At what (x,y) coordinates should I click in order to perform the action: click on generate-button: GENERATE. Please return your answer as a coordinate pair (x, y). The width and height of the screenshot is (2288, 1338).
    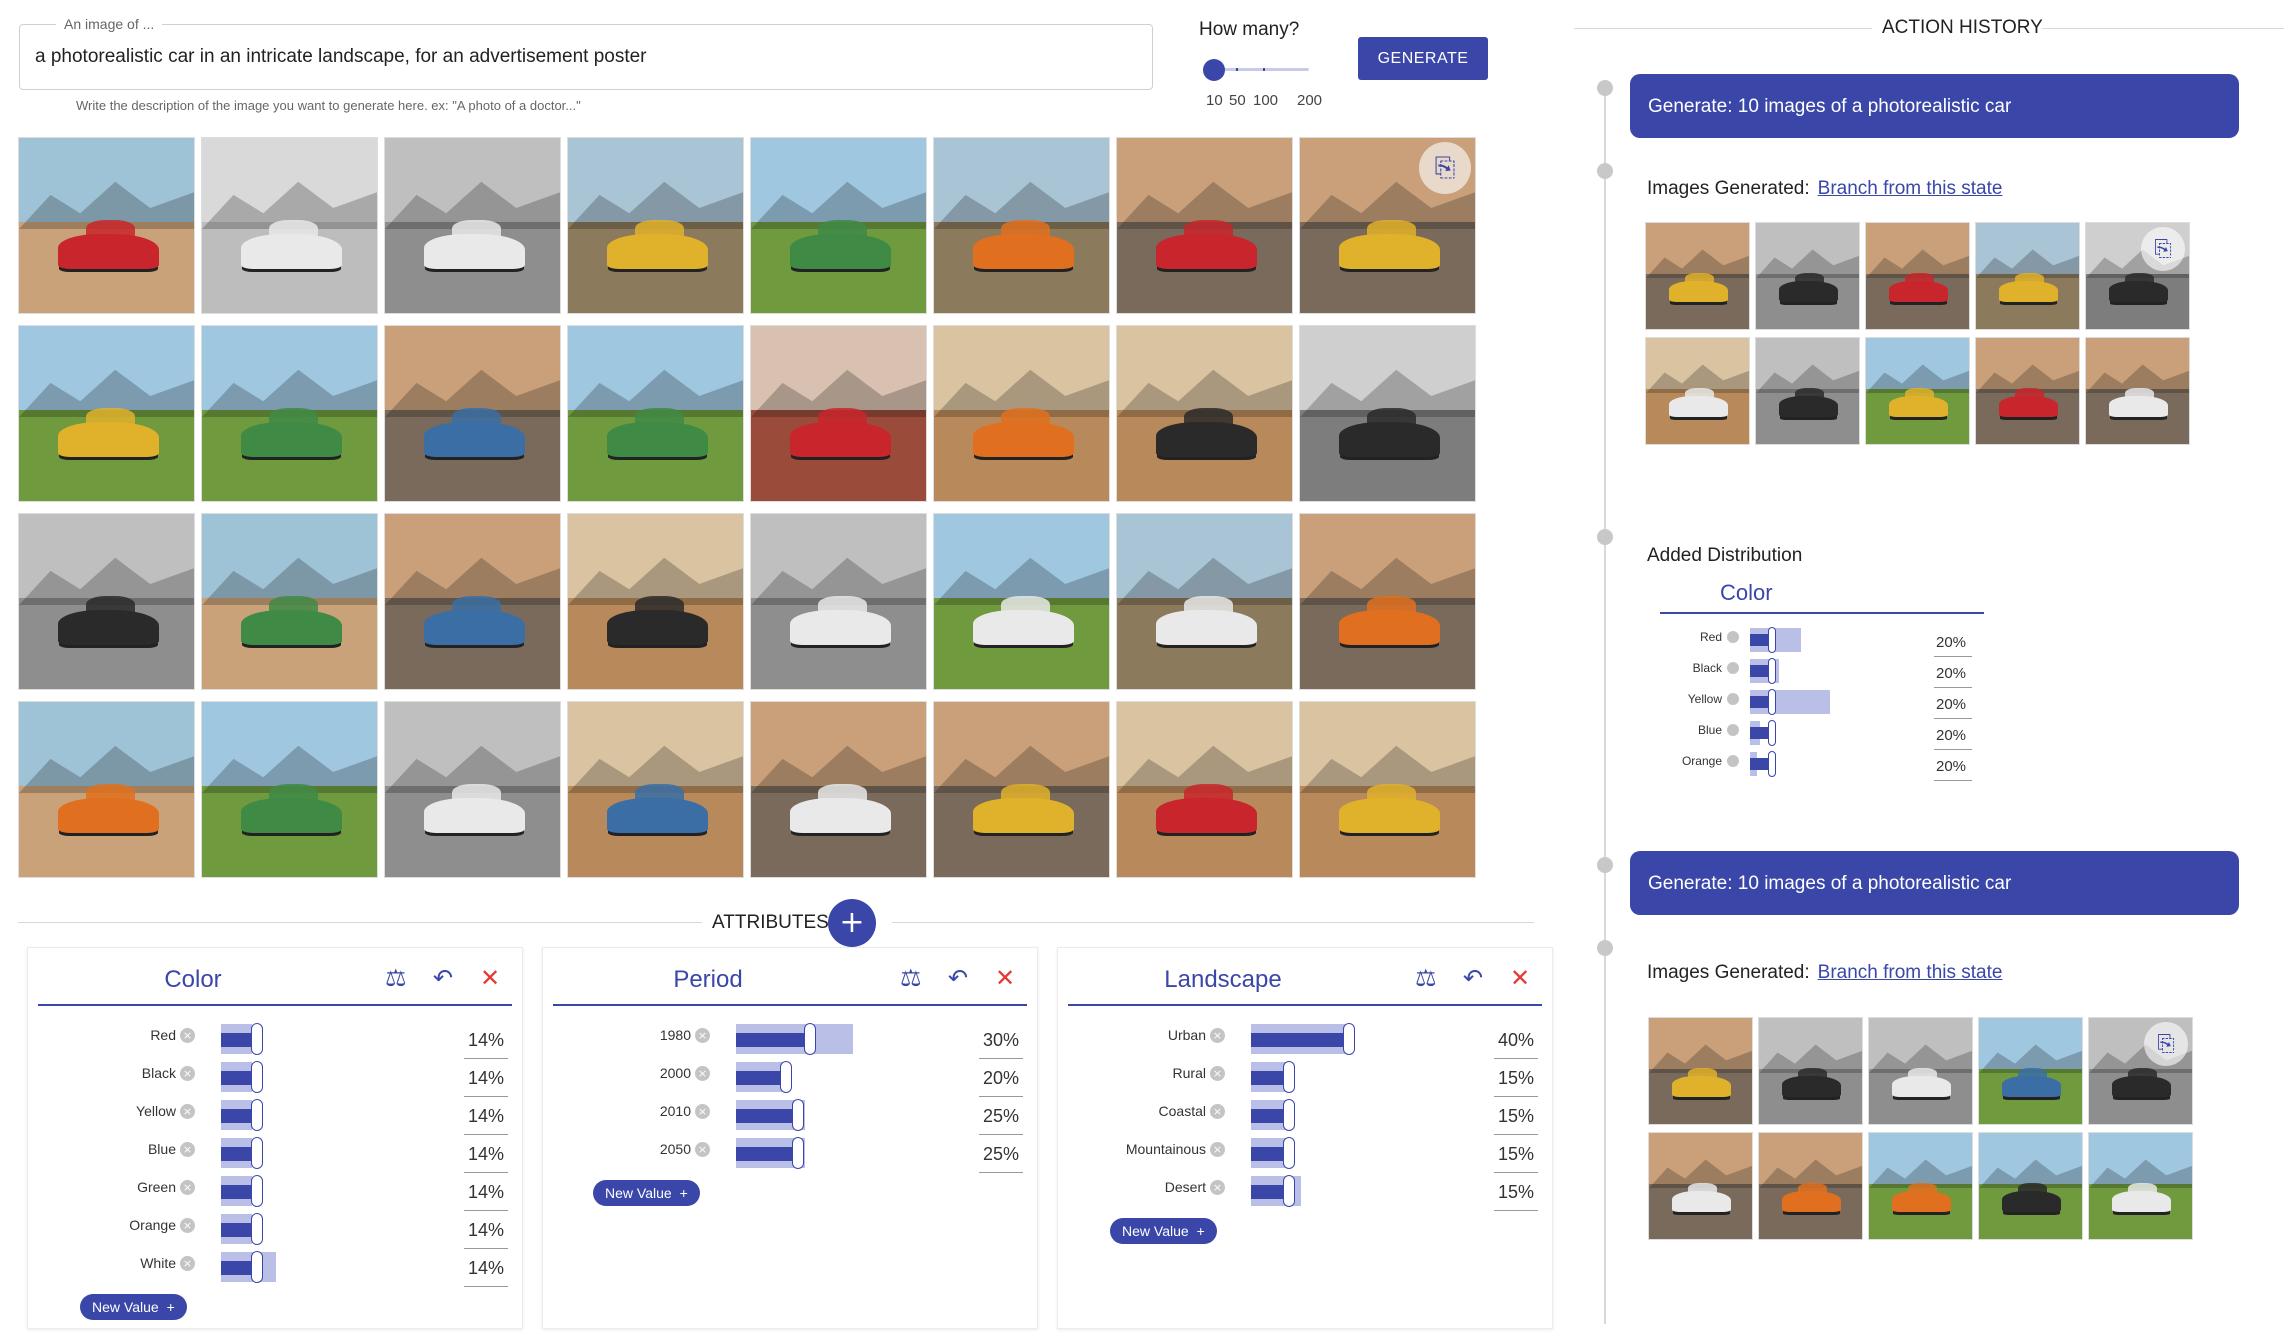
    Looking at the image, I should click on (1423, 58).